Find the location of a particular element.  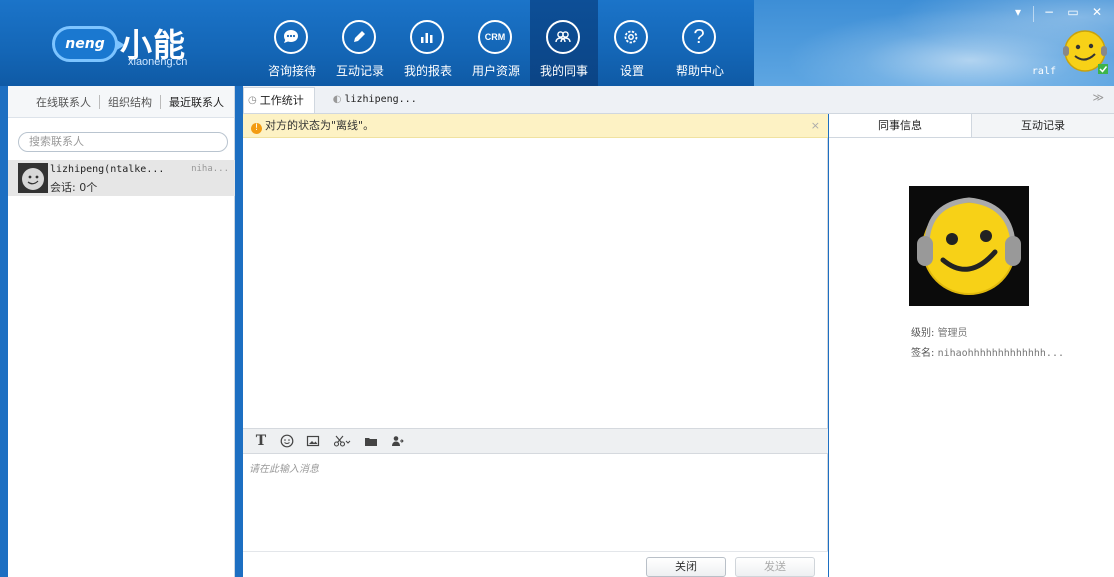

screenshot-icon is located at coordinates (342, 441).